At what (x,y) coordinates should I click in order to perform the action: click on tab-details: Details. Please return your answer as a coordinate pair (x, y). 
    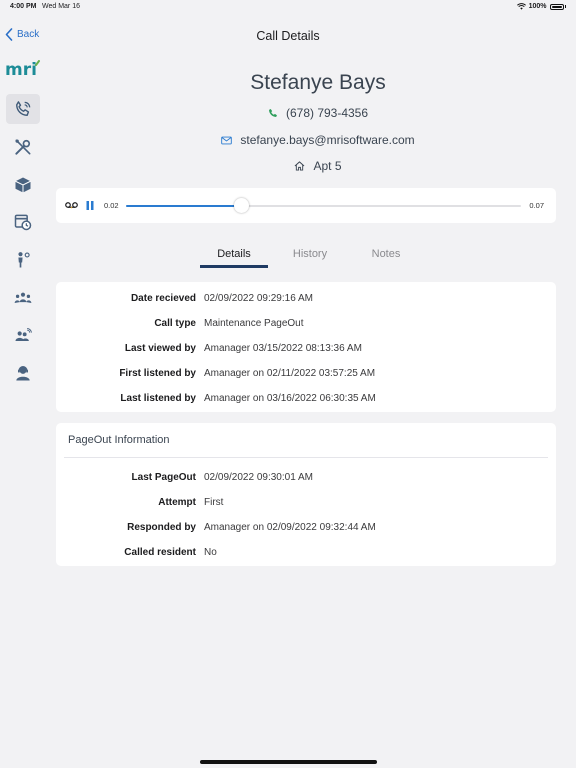
    Looking at the image, I should click on (234, 258).